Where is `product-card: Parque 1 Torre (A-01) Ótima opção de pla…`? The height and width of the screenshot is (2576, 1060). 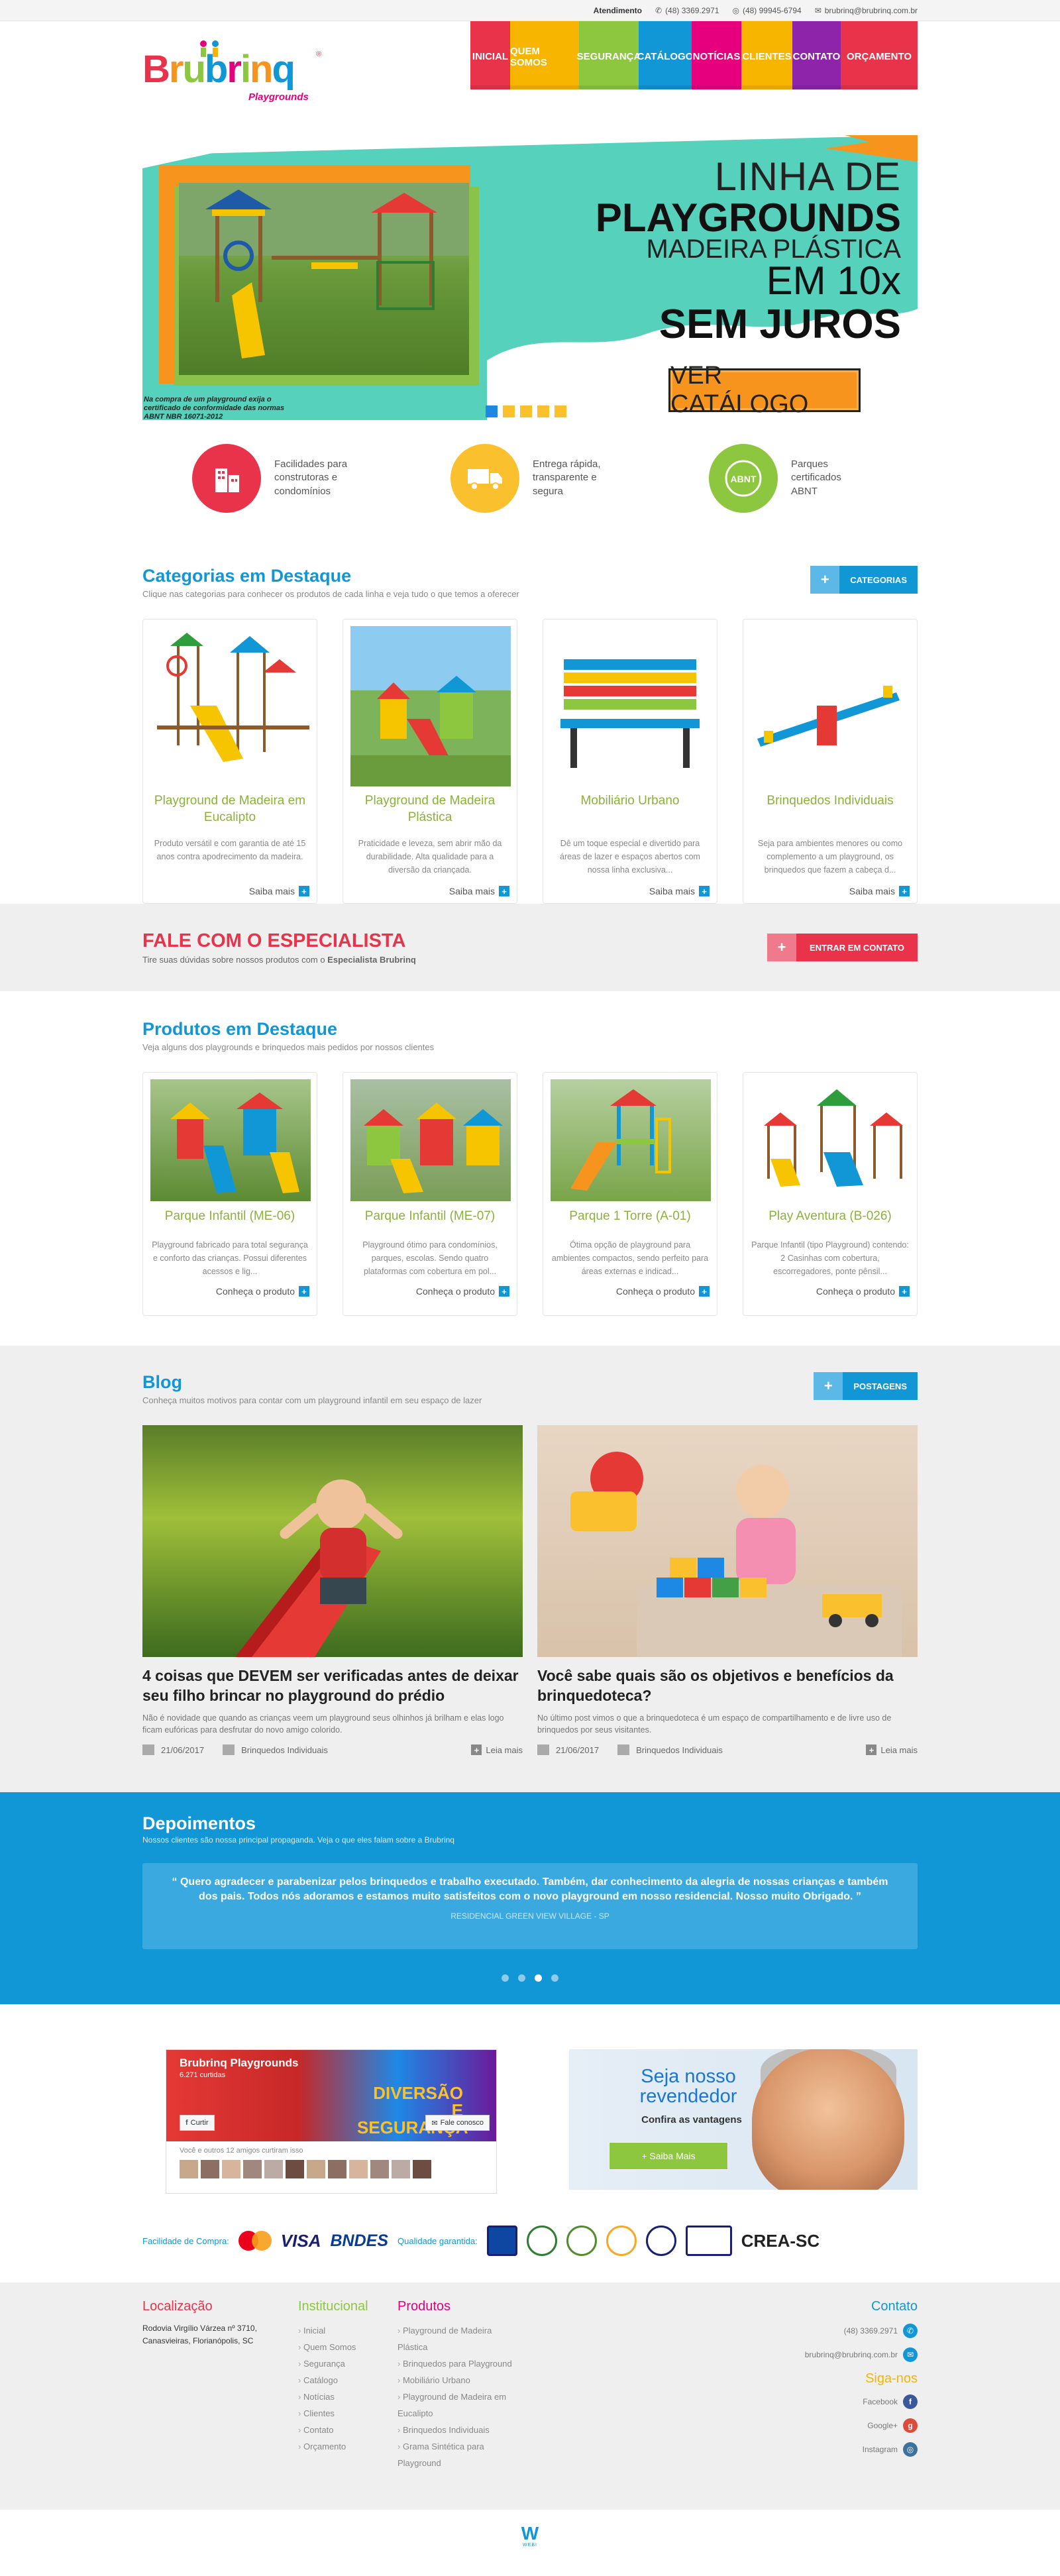 product-card: Parque 1 Torre (A-01) Ótima opção de pla… is located at coordinates (630, 1194).